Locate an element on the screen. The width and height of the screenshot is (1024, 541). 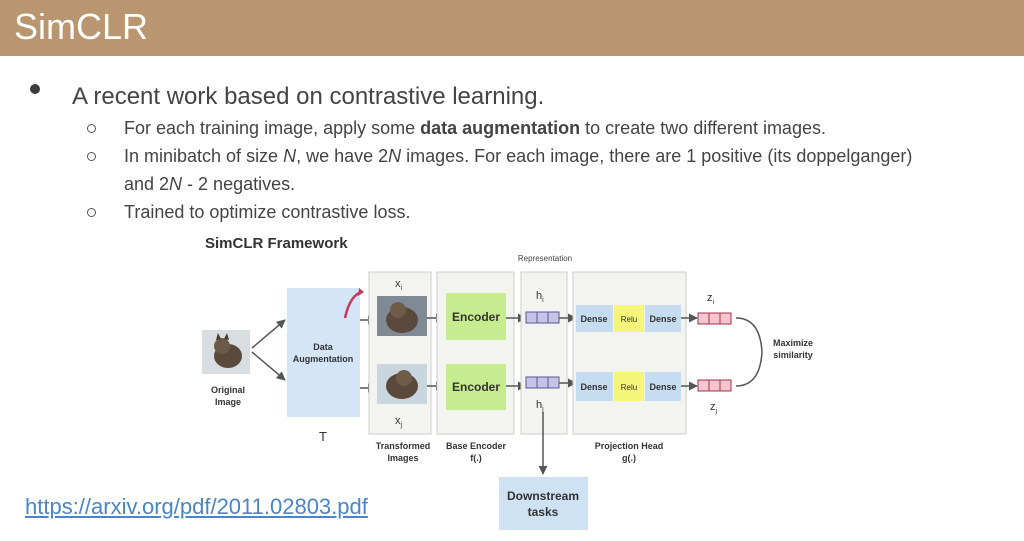
base-encoder-label: Base Encoder is located at coordinates (476, 446).